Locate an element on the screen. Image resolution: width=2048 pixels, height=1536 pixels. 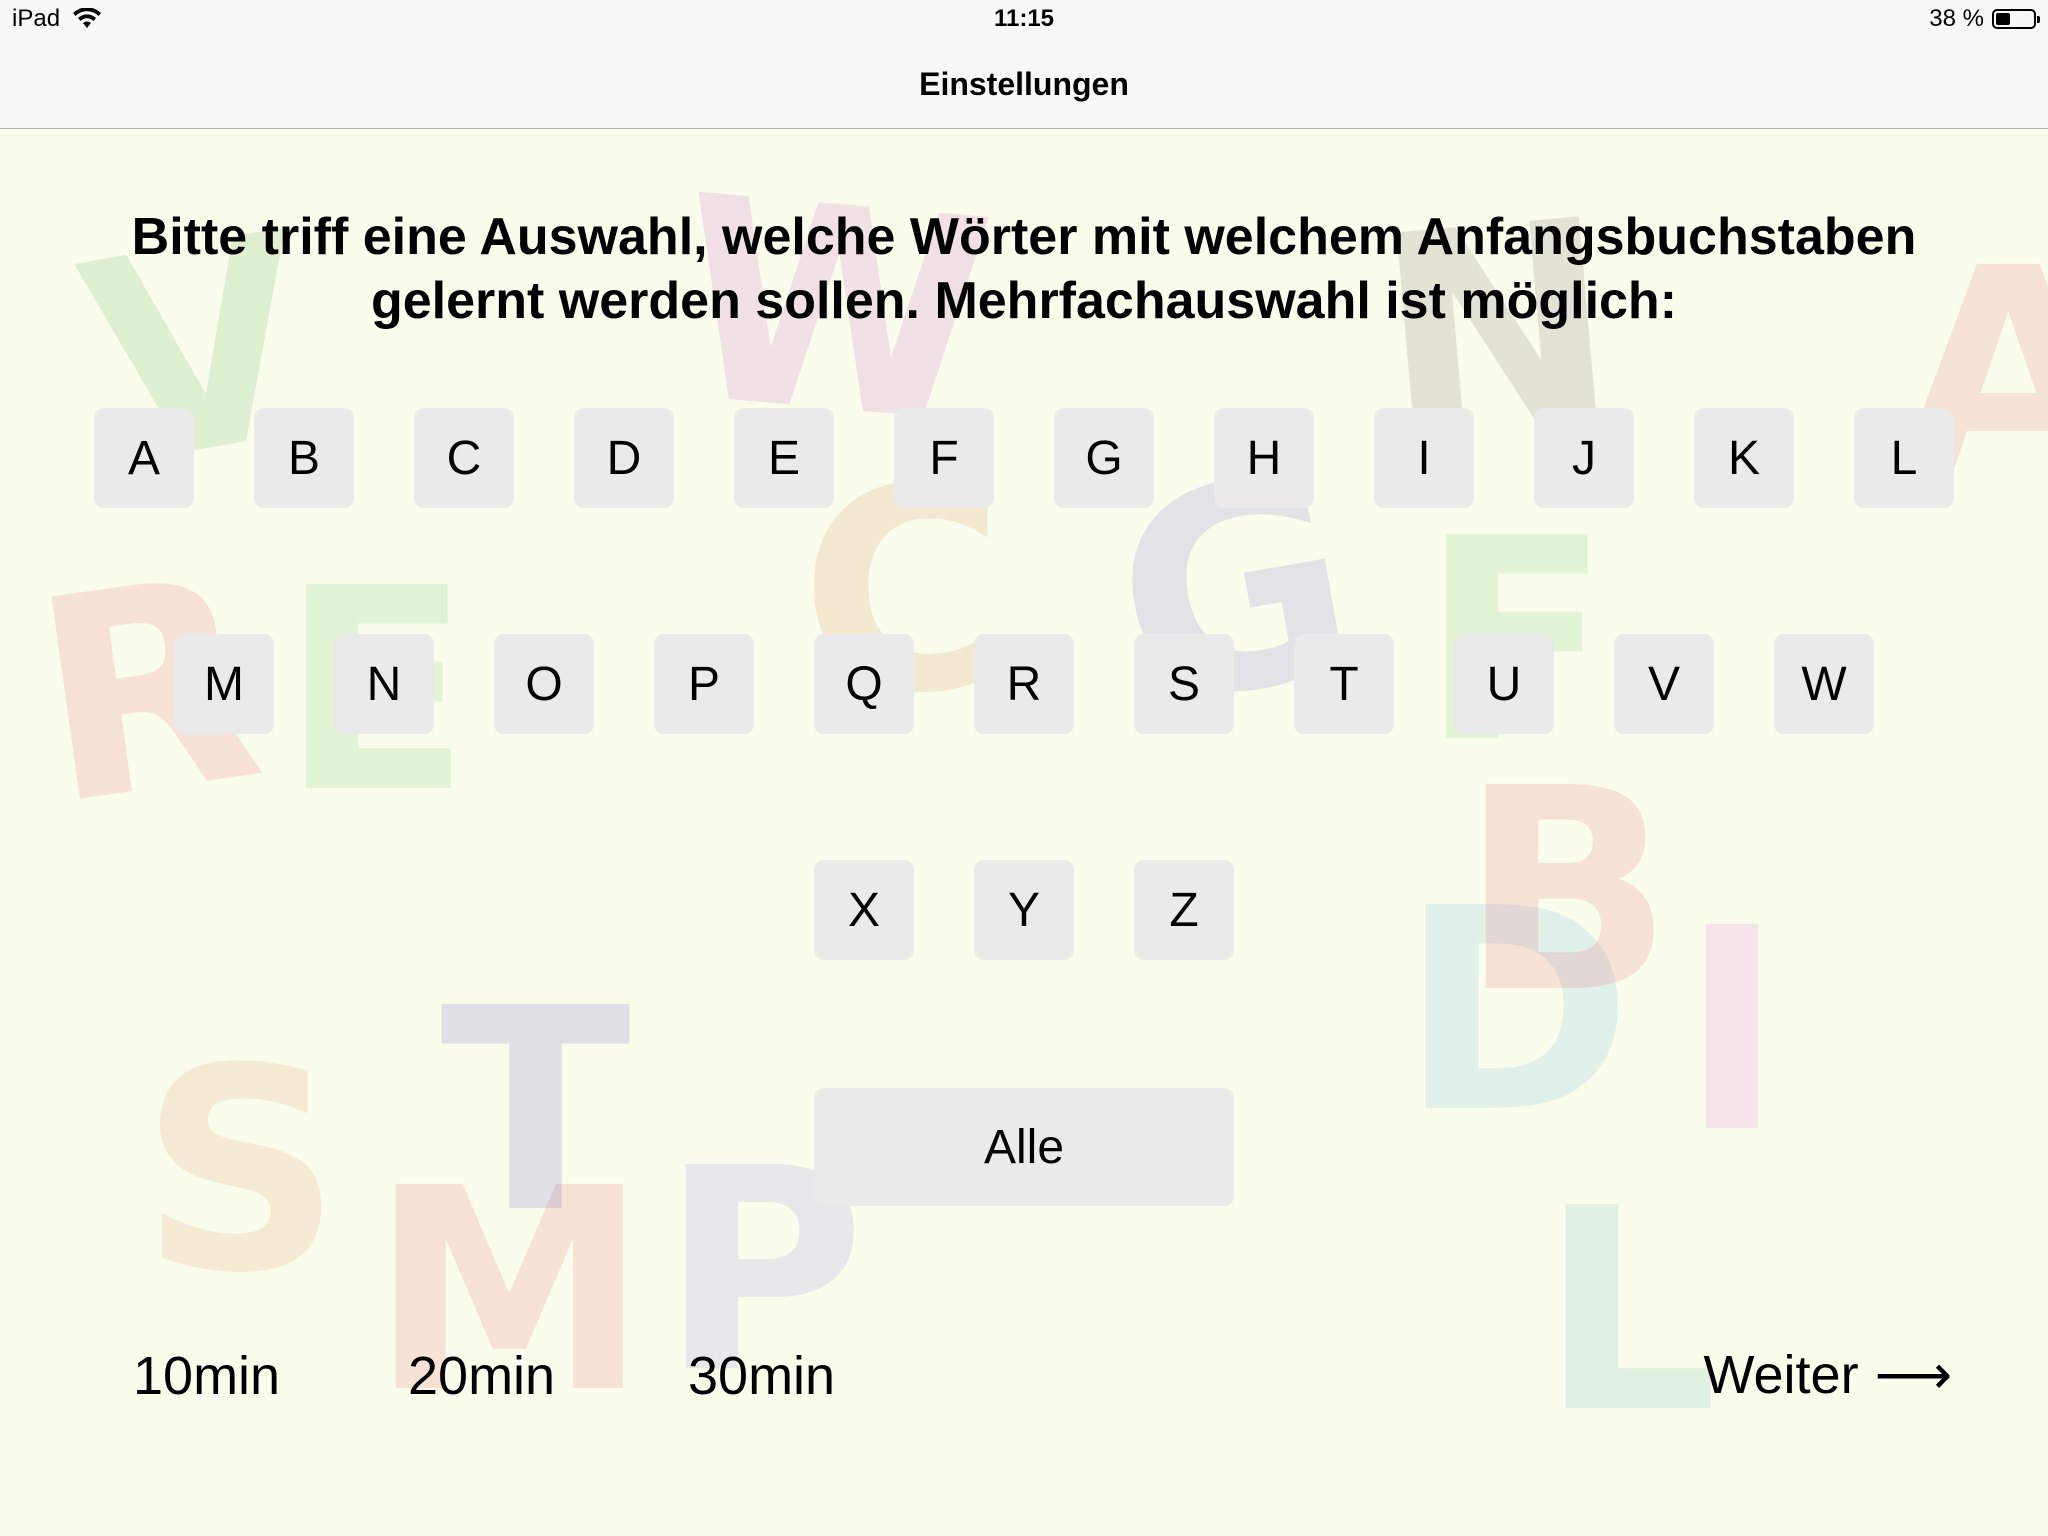
background-letter: L is located at coordinates (1629, 1312).